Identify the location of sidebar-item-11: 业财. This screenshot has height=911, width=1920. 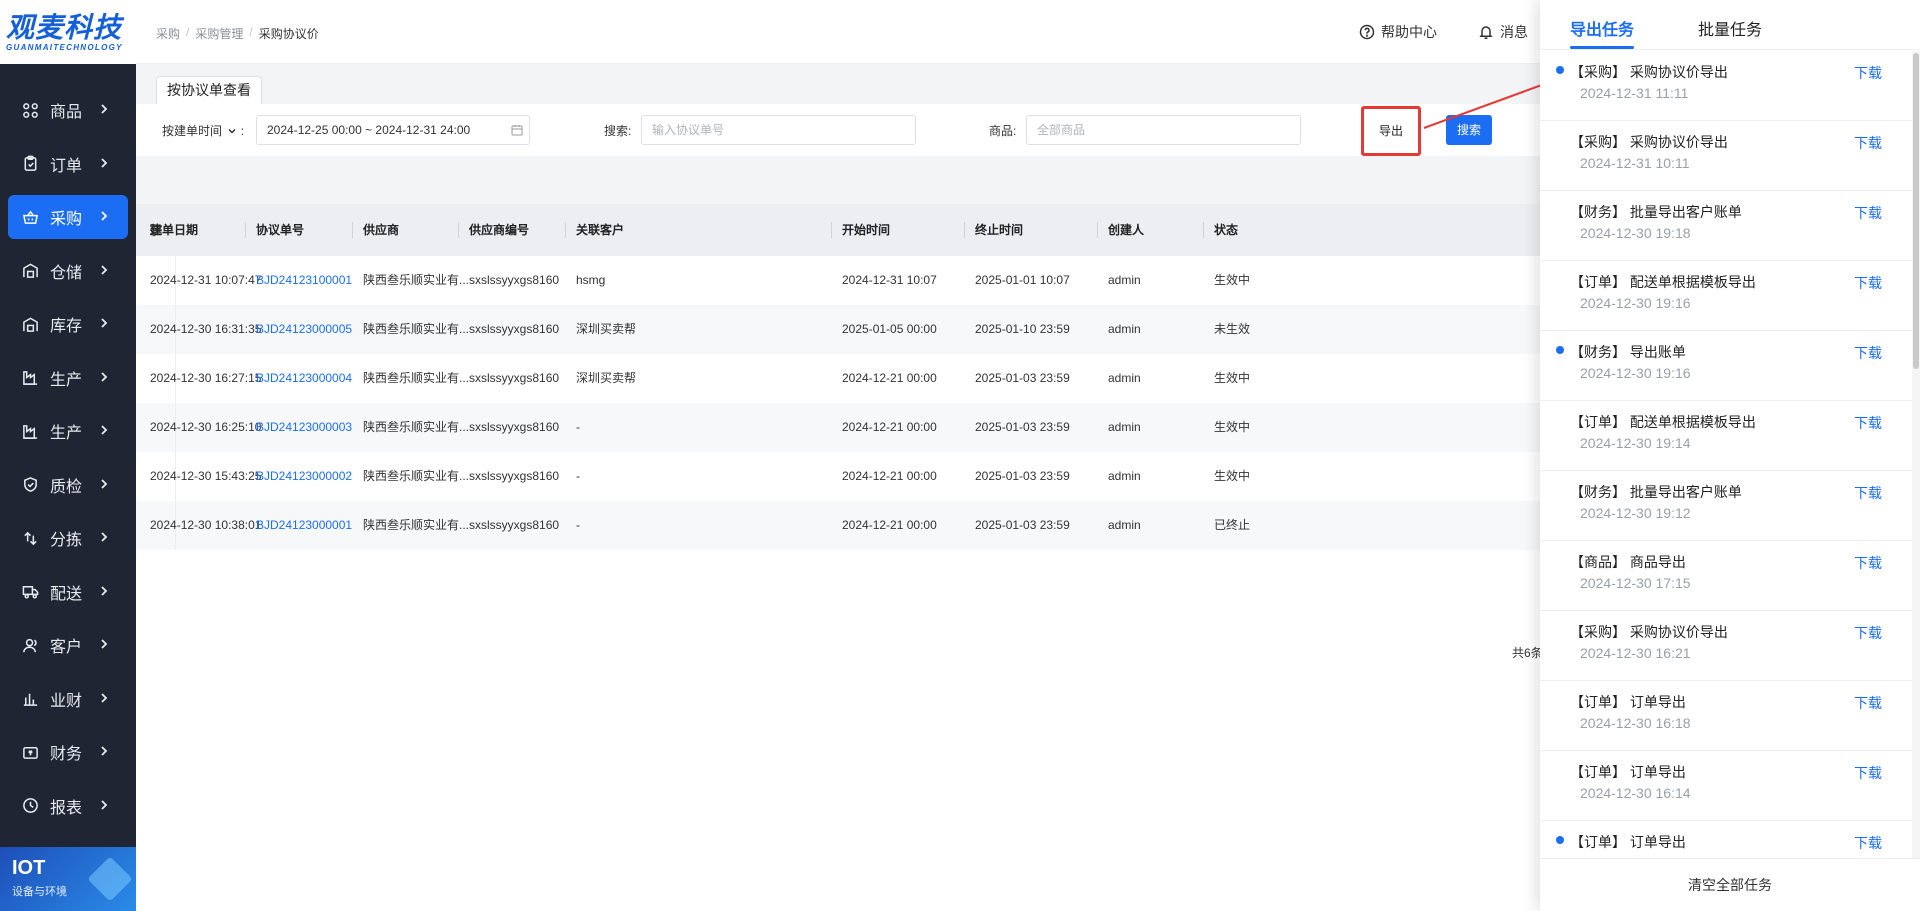
(68, 699).